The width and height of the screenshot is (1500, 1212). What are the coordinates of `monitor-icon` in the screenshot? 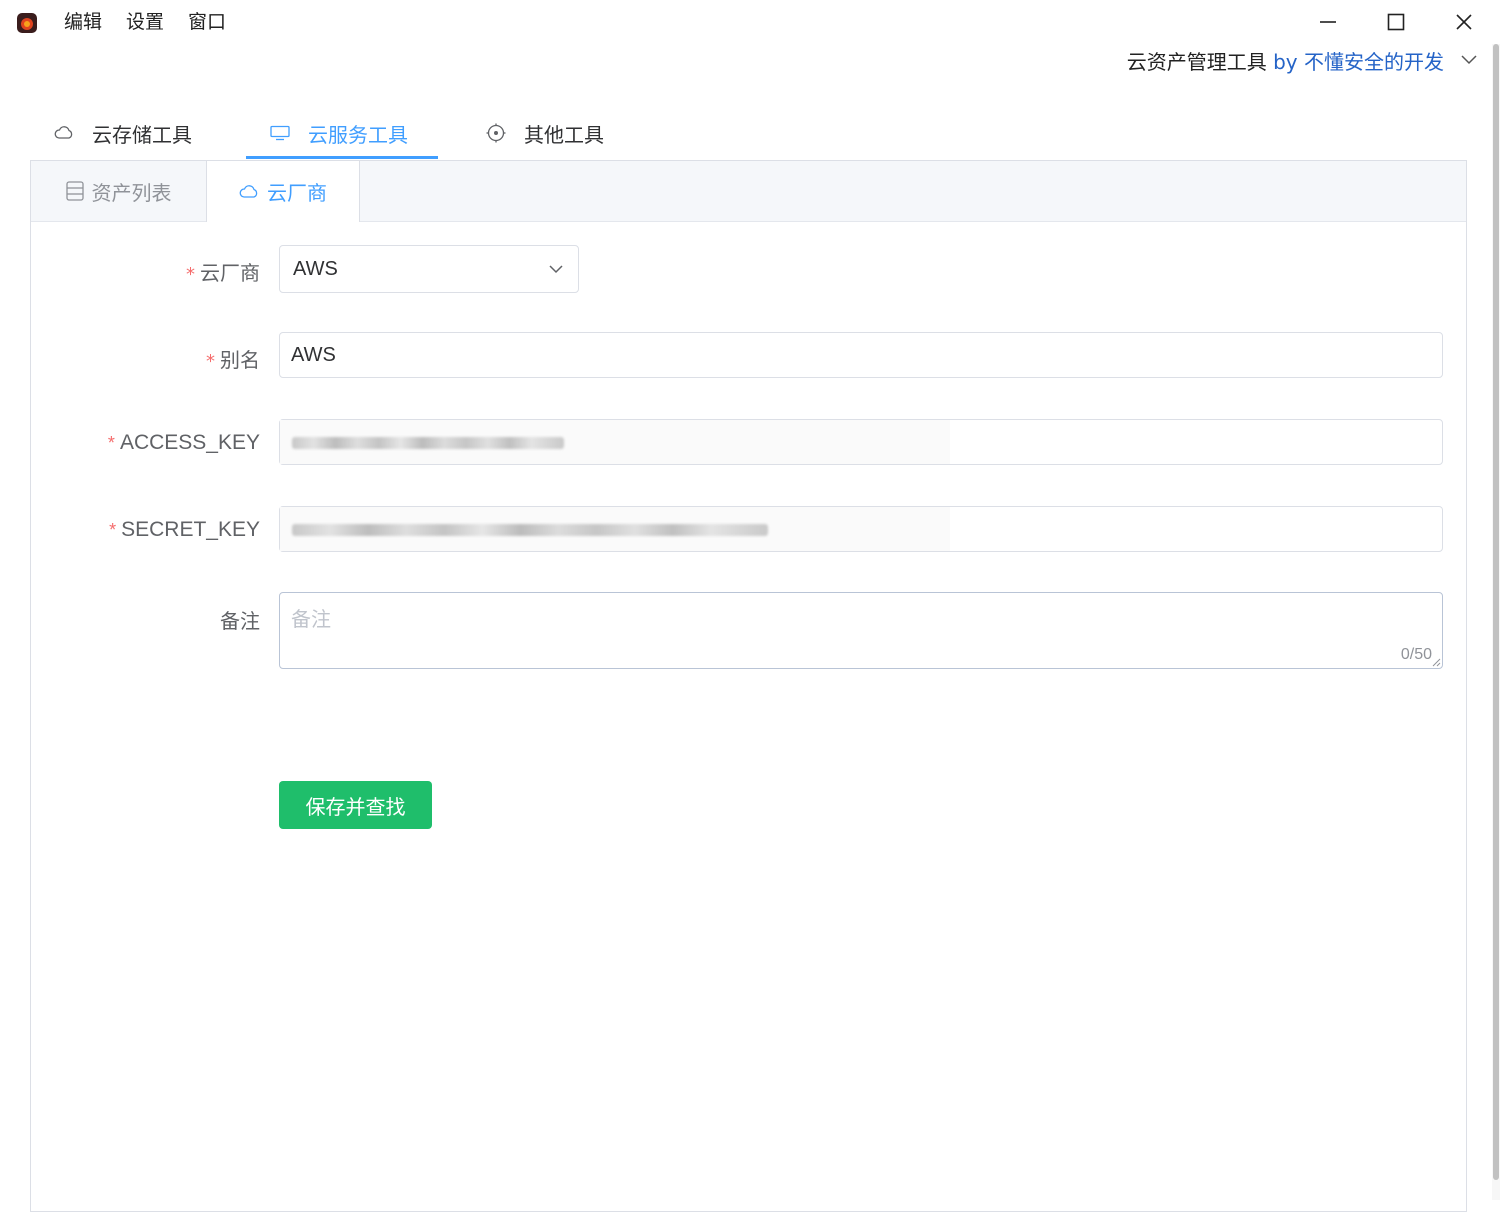 It's located at (280, 133).